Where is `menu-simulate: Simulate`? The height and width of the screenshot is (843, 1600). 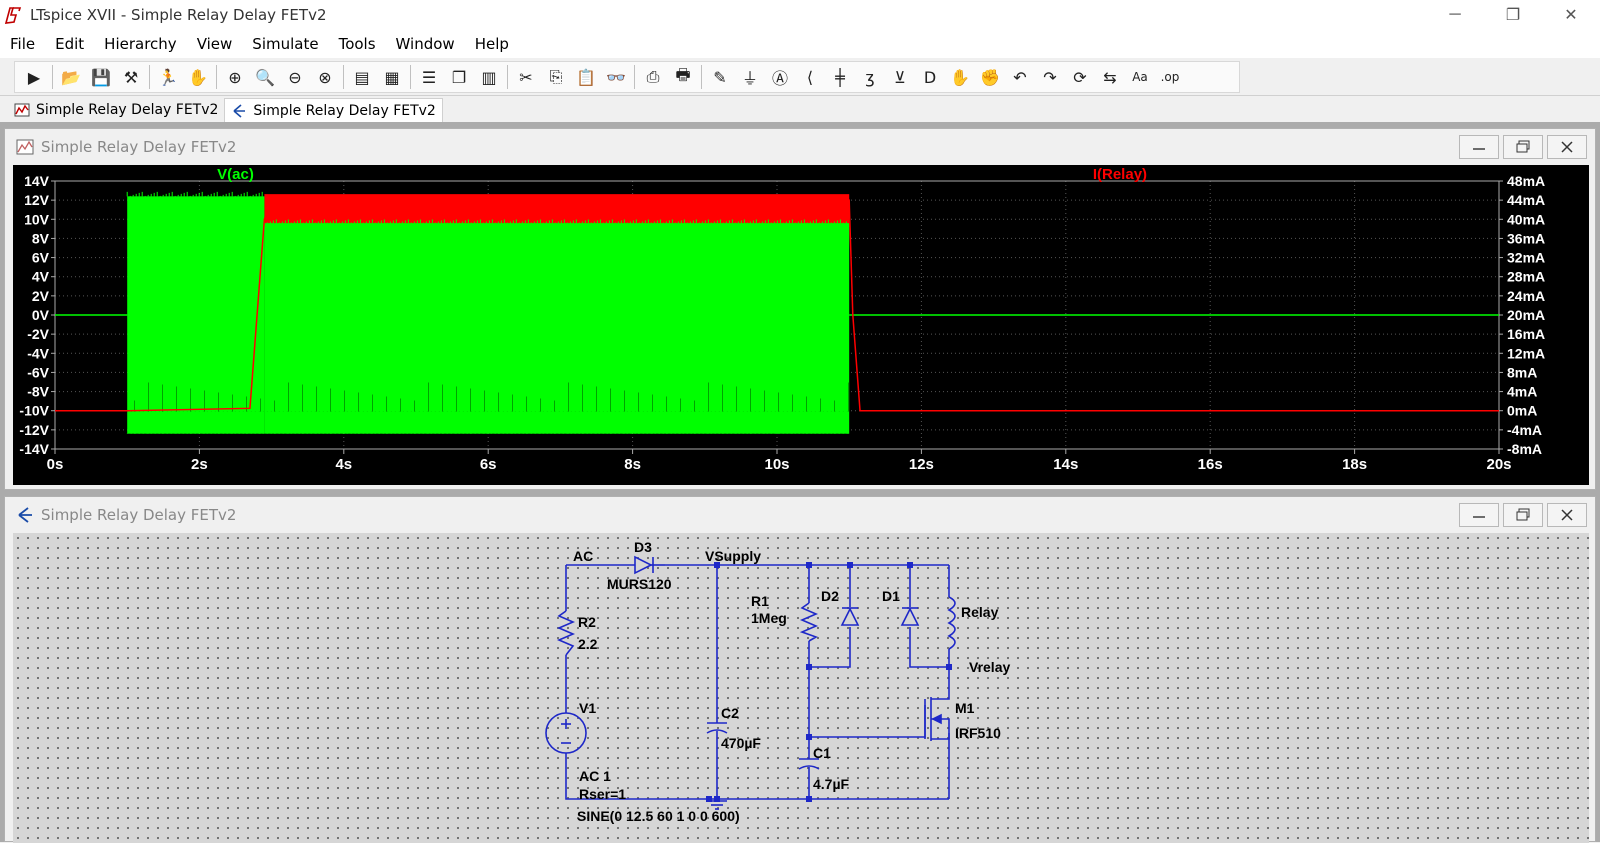 menu-simulate: Simulate is located at coordinates (285, 44).